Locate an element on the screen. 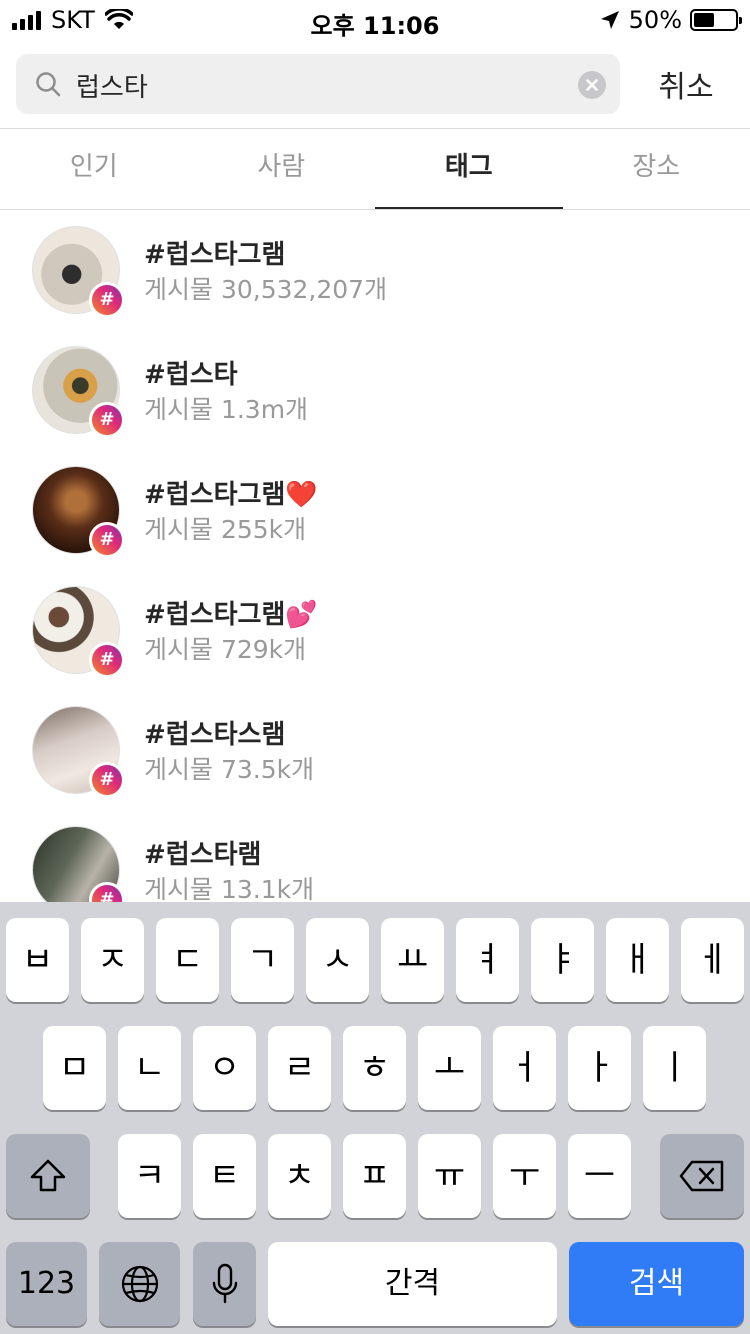 The height and width of the screenshot is (1334, 750). shift-icon is located at coordinates (48, 1175).